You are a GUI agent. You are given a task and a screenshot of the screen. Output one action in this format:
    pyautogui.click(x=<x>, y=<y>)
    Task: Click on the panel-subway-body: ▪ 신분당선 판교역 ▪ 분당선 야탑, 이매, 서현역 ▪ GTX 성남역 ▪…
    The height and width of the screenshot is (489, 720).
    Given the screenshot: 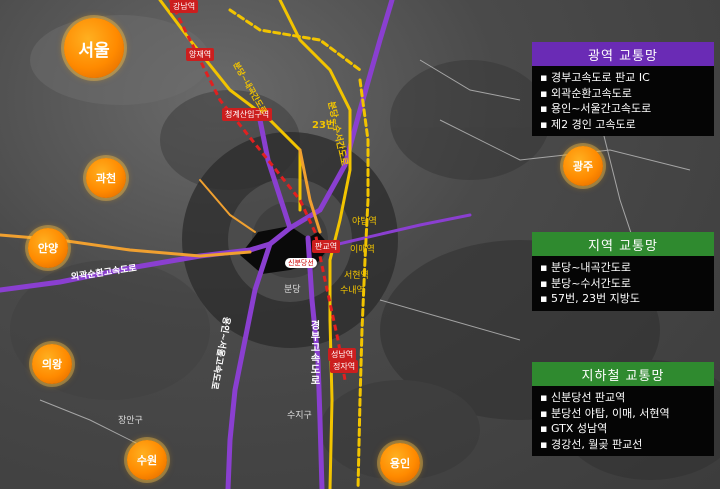 What is the action you would take?
    pyautogui.click(x=623, y=421)
    